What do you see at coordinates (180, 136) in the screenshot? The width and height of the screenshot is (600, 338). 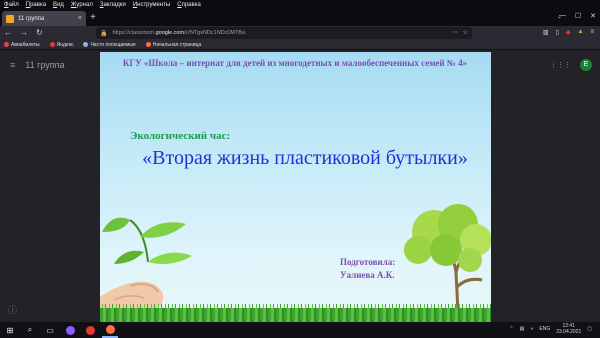 I see `slide-subtitle: Экологический час:` at bounding box center [180, 136].